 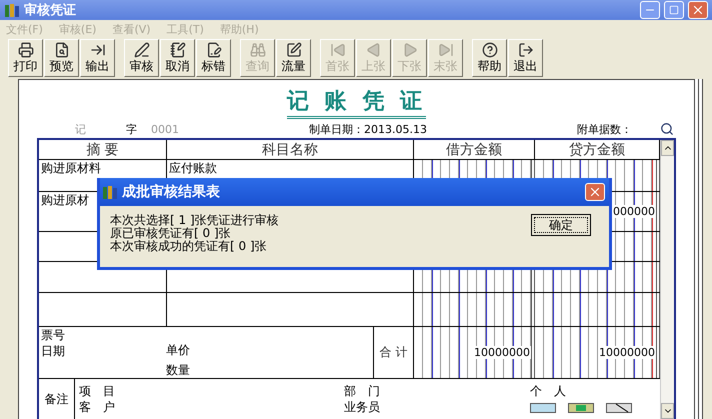 I want to click on voucher-date: 制单日期：2013.05.13, so click(x=368, y=129).